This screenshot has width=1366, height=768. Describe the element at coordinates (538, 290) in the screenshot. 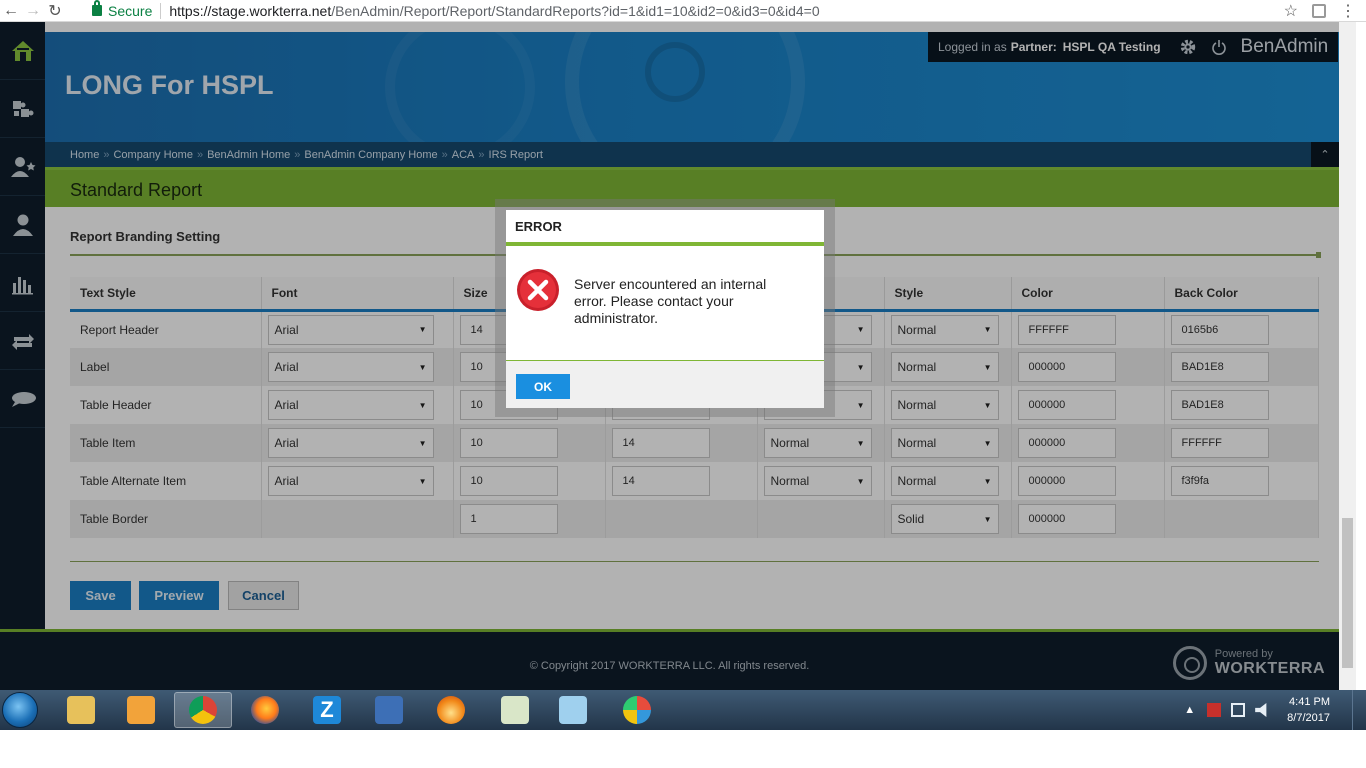

I see `error-icon` at that location.